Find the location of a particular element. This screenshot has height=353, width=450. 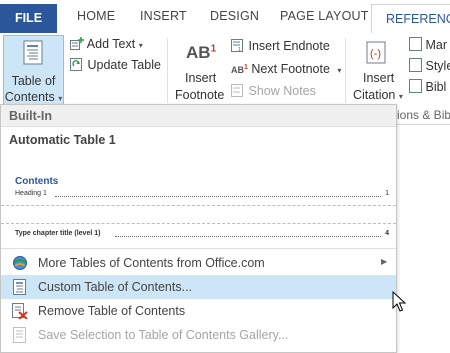

insert-footnote-line1: Insert is located at coordinates (201, 78).